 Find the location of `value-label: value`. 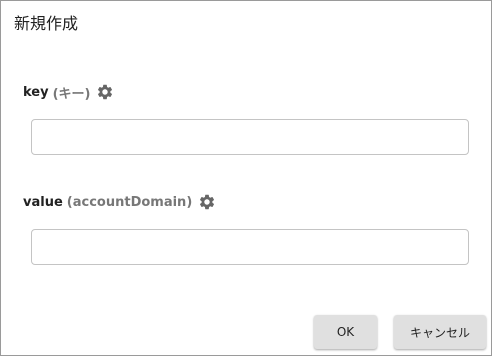

value-label: value is located at coordinates (43, 202).